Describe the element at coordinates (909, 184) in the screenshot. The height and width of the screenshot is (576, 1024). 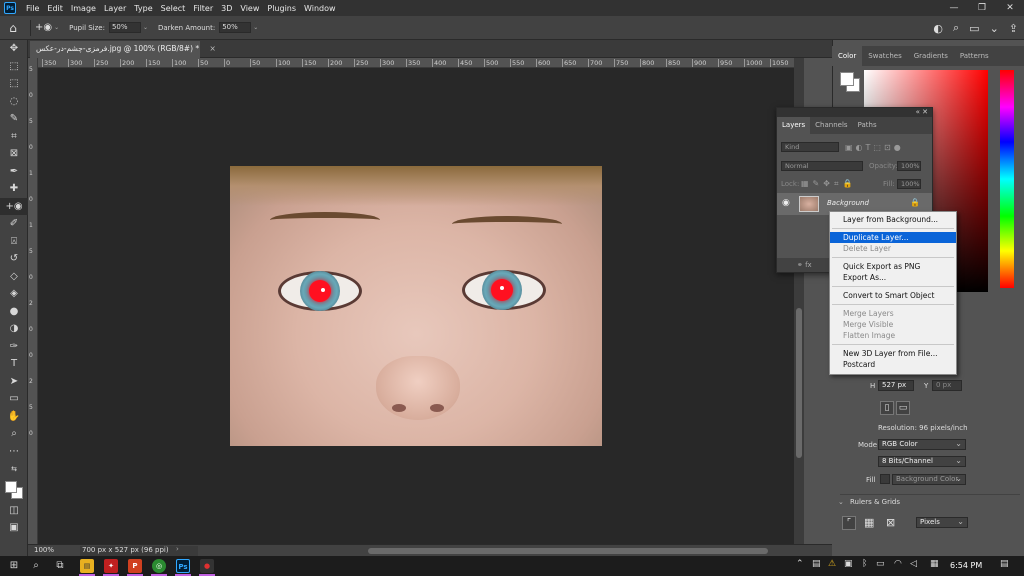
I see `fill-input: 100%` at that location.